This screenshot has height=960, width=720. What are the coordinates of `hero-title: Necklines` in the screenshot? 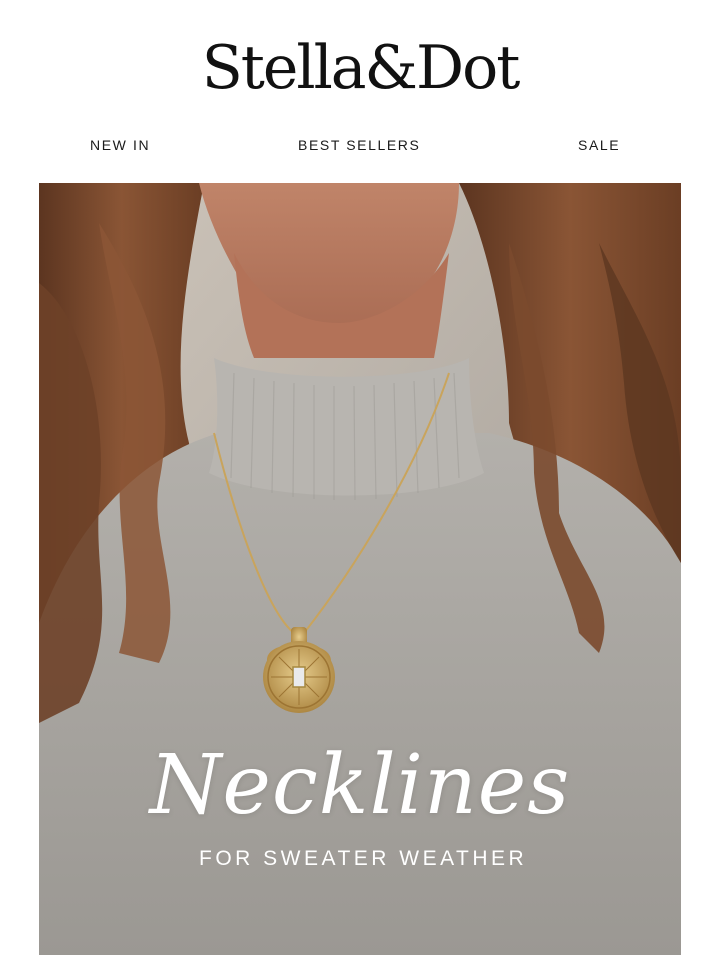 It's located at (360, 785).